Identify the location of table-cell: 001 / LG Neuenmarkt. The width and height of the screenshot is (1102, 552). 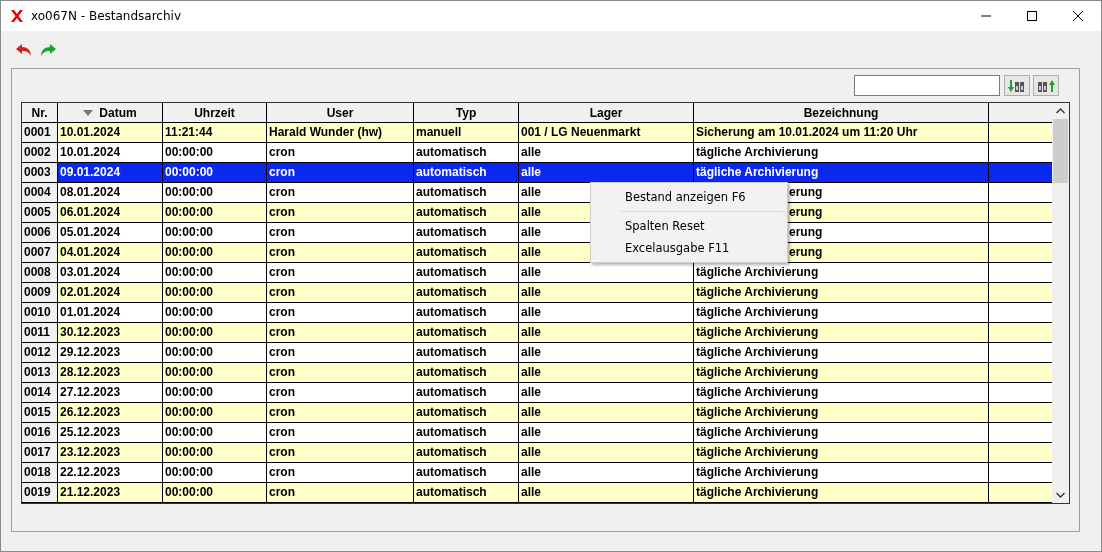
(606, 132).